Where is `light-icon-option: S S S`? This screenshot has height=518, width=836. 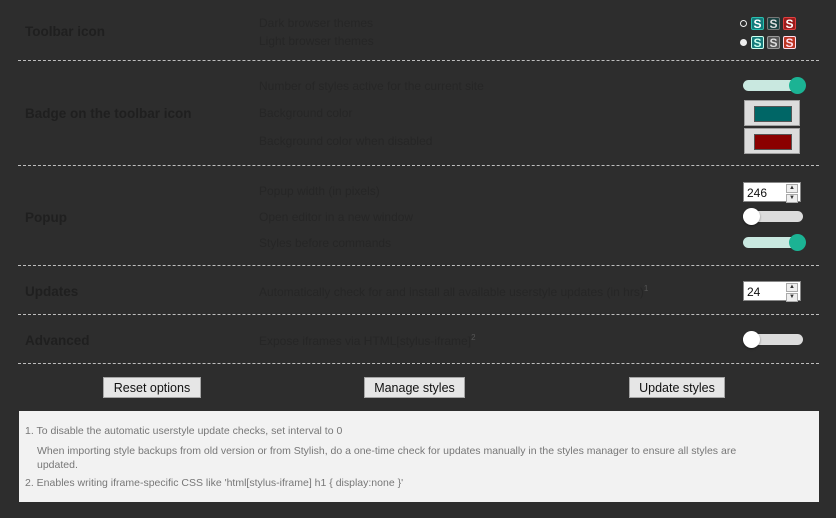 light-icon-option: S S S is located at coordinates (769, 42).